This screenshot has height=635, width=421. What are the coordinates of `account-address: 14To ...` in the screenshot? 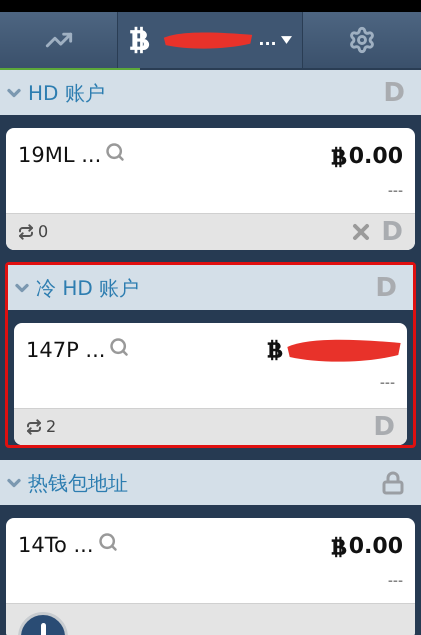 It's located at (56, 545).